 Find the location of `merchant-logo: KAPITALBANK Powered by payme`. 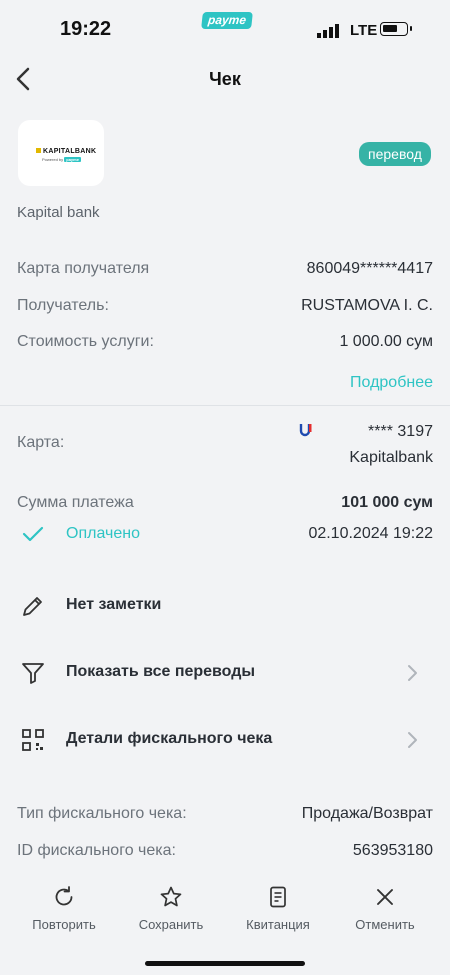

merchant-logo: KAPITALBANK Powered by payme is located at coordinates (61, 153).